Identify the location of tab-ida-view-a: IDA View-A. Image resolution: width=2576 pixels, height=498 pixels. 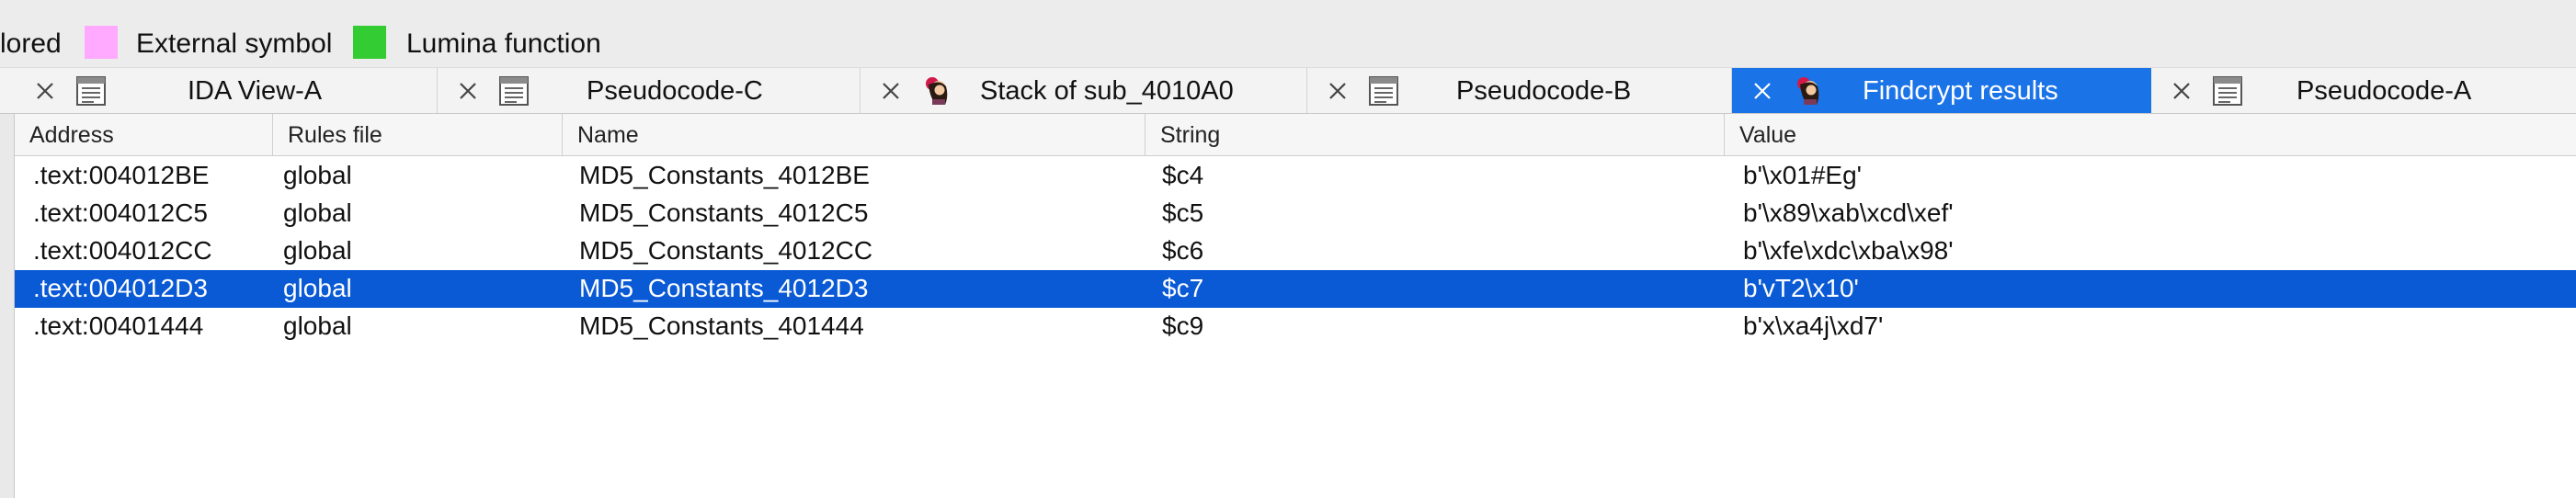
(226, 90).